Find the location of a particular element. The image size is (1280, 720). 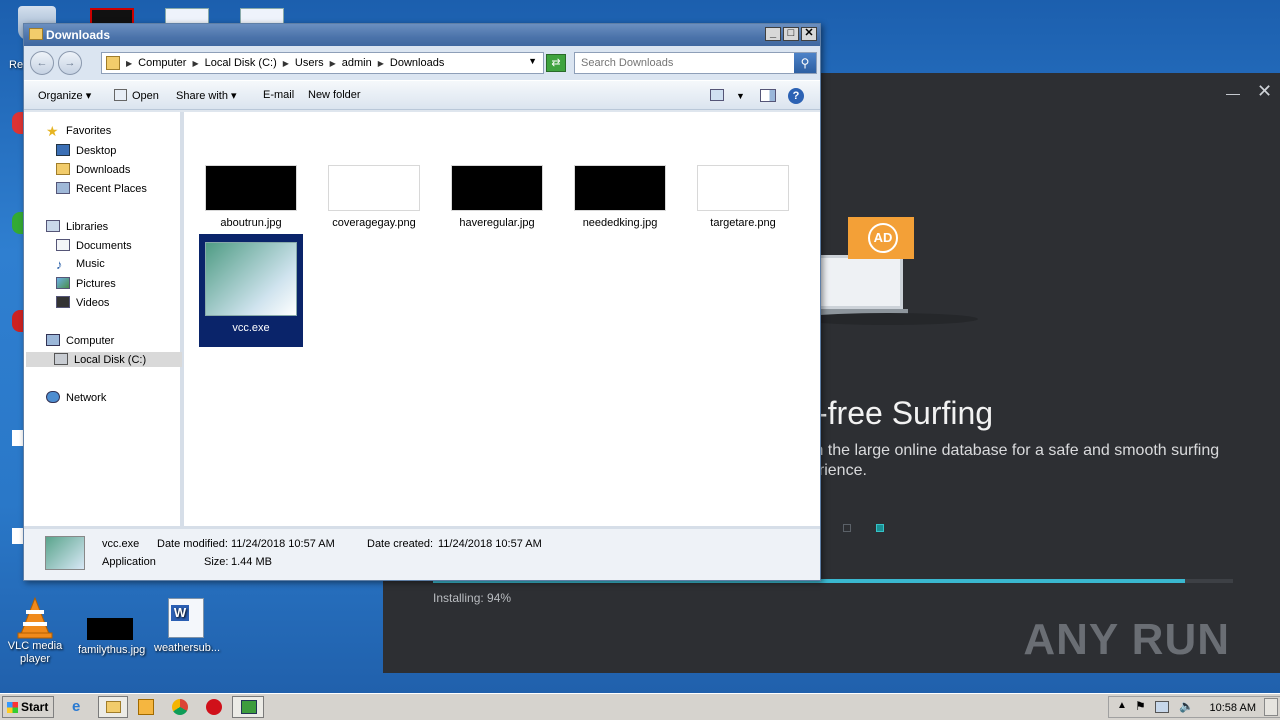

nav-label: Music is located at coordinates (90, 264).